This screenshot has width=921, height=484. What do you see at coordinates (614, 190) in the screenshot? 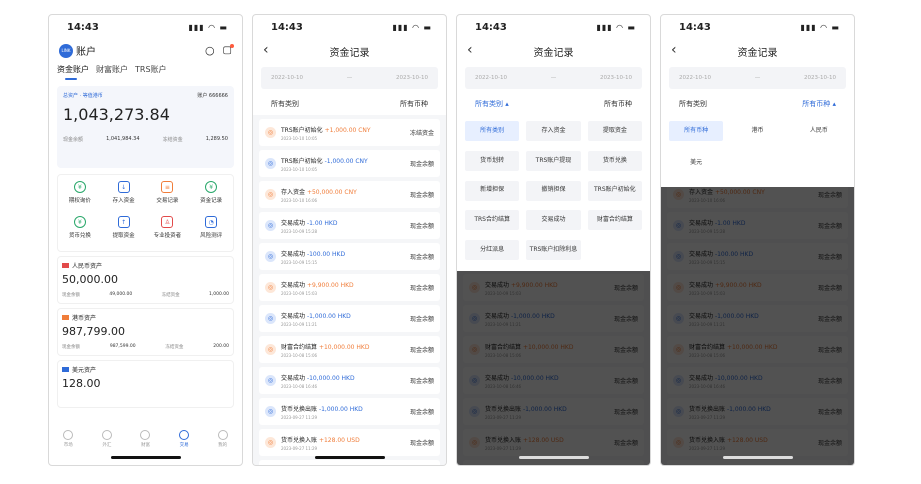
I see `type-option: TRS账户初始化` at bounding box center [614, 190].